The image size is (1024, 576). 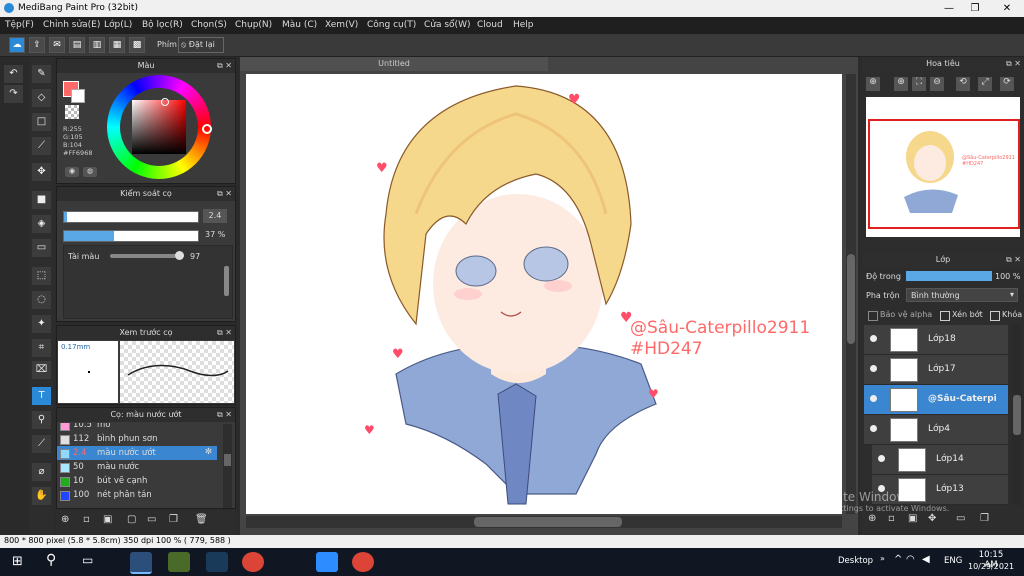 I want to click on dropper-tool-icon: ⌀, so click(x=41, y=472).